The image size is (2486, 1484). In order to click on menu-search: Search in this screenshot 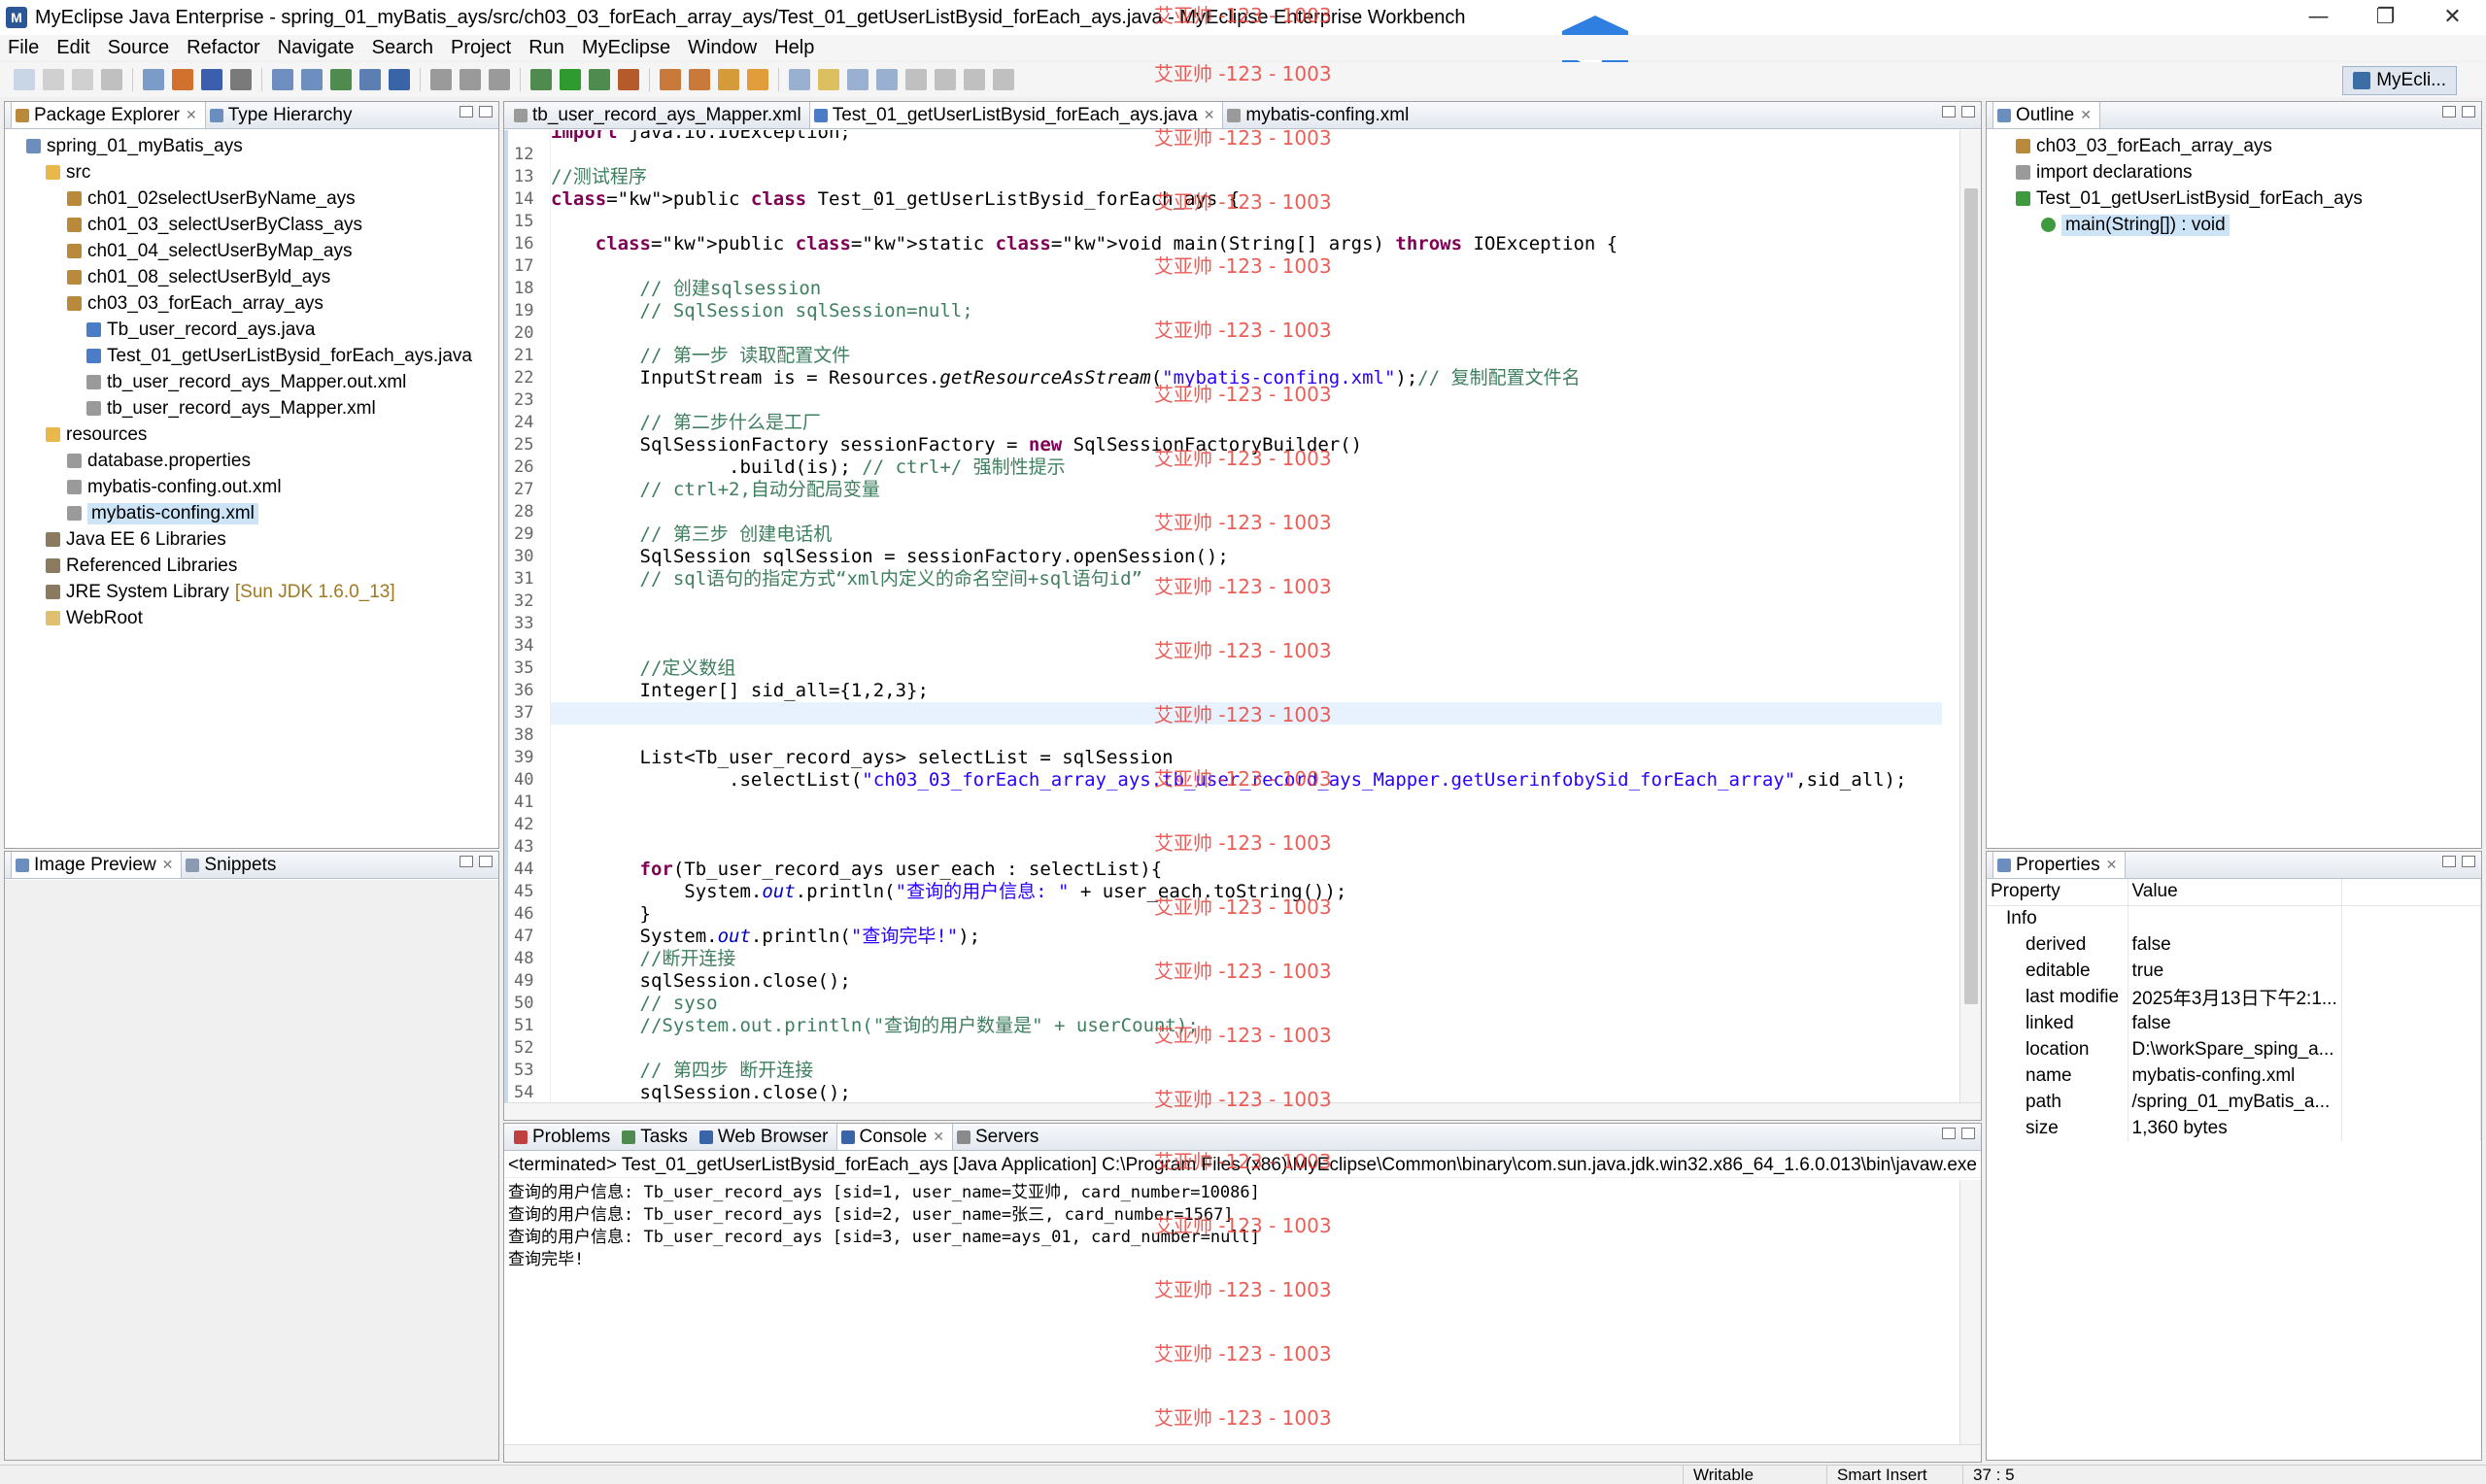, I will do `click(403, 48)`.